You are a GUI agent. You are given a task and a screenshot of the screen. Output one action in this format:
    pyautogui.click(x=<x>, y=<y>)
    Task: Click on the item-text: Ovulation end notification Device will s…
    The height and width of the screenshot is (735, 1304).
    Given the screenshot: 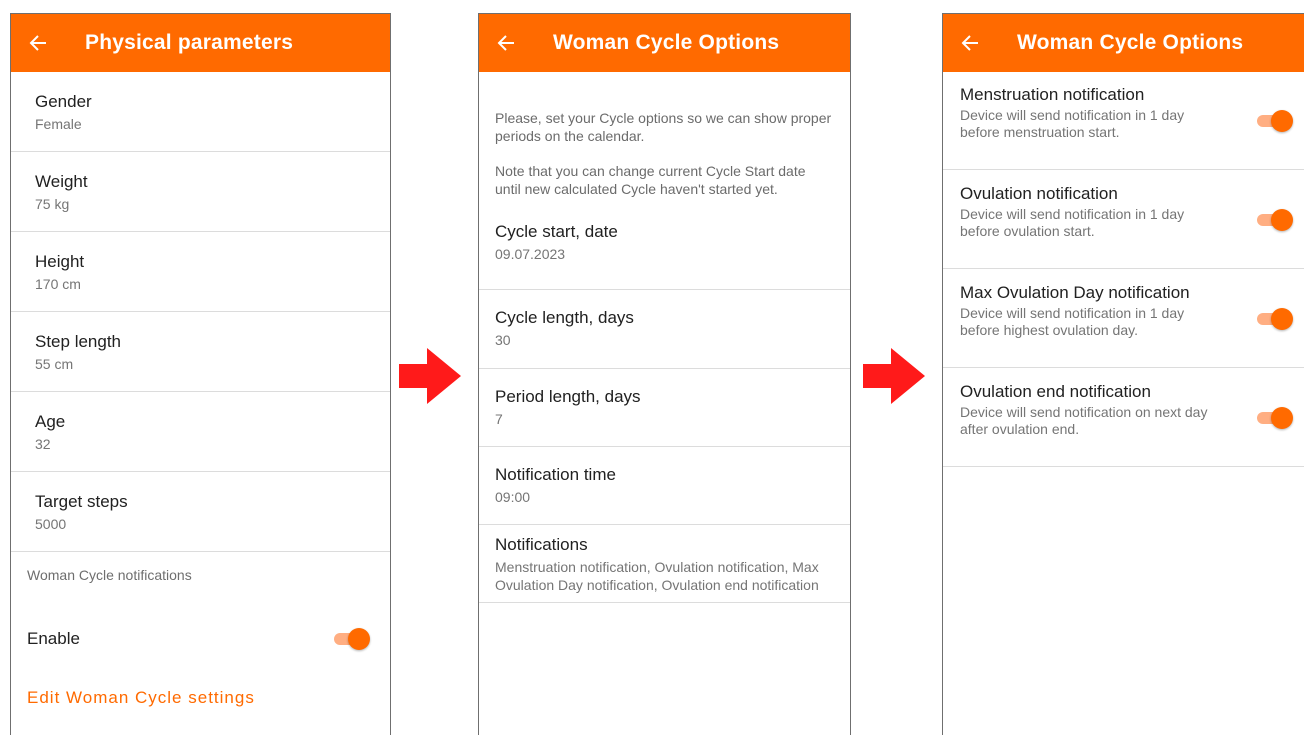 What is the action you would take?
    pyautogui.click(x=1108, y=409)
    